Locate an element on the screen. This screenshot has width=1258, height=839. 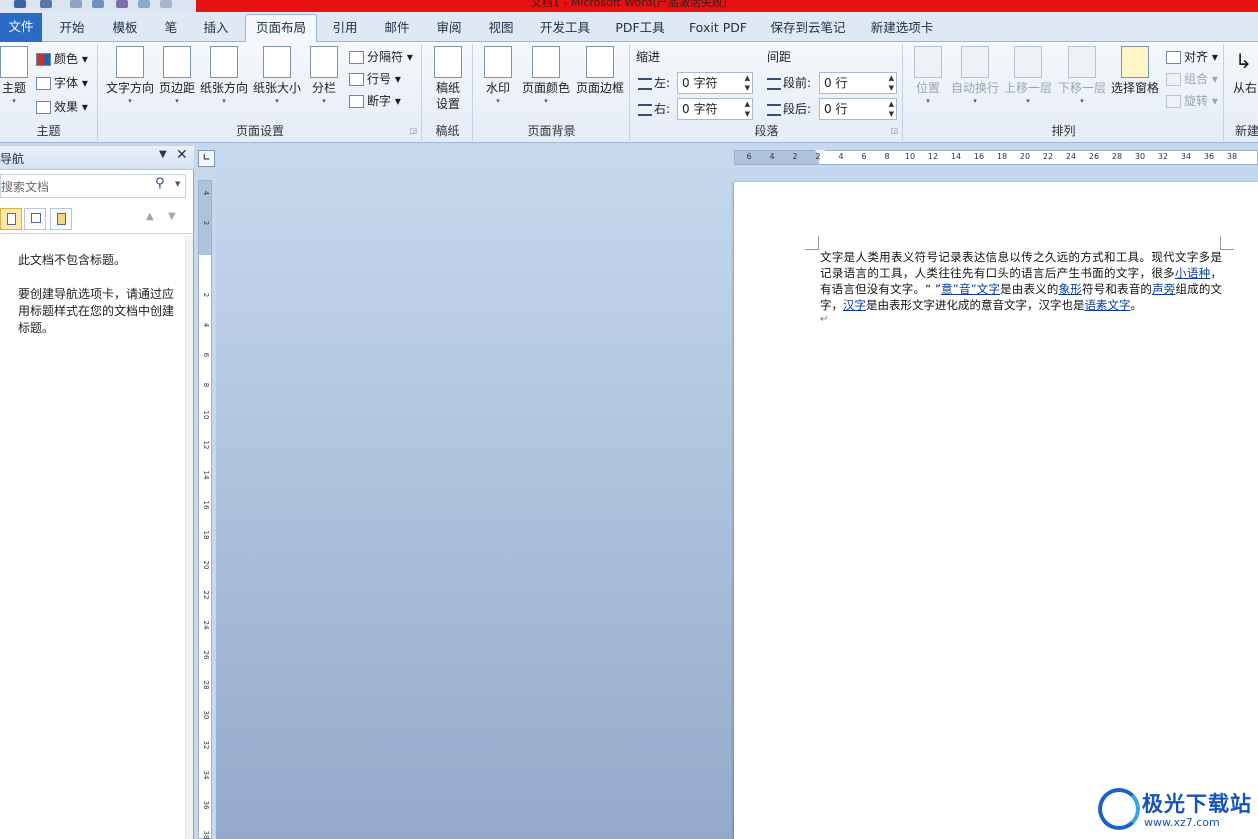
hyperlink-minor-language: 小语种 is located at coordinates (1193, 273).